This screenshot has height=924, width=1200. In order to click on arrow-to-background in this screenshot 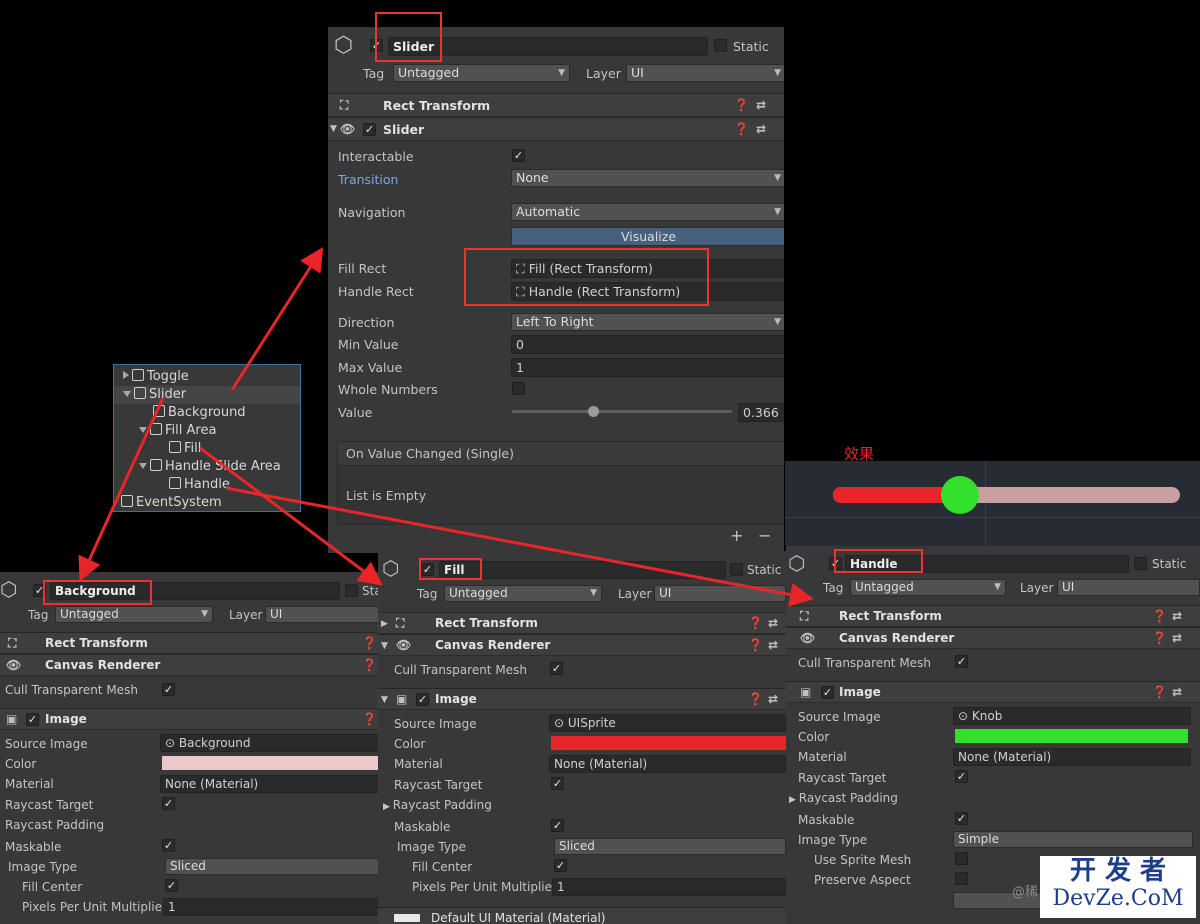, I will do `click(121, 489)`.